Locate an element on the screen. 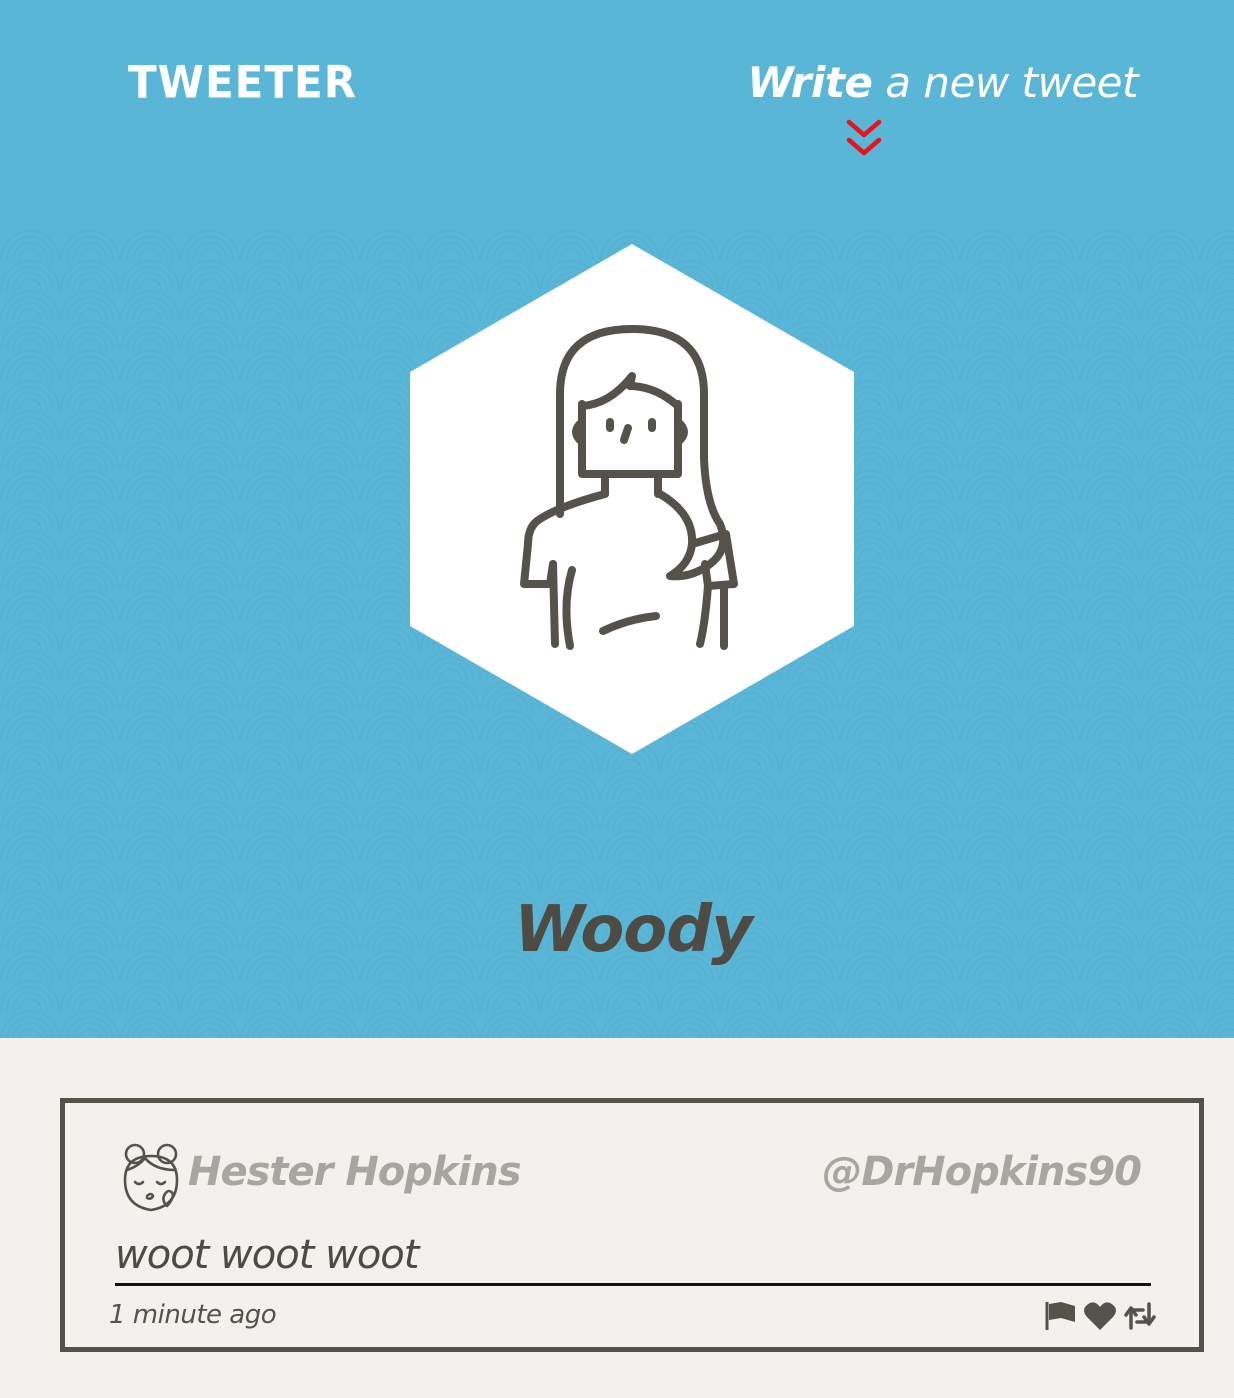 The image size is (1234, 1398). tweet-author-handle: @DrHopkins90 is located at coordinates (982, 1172).